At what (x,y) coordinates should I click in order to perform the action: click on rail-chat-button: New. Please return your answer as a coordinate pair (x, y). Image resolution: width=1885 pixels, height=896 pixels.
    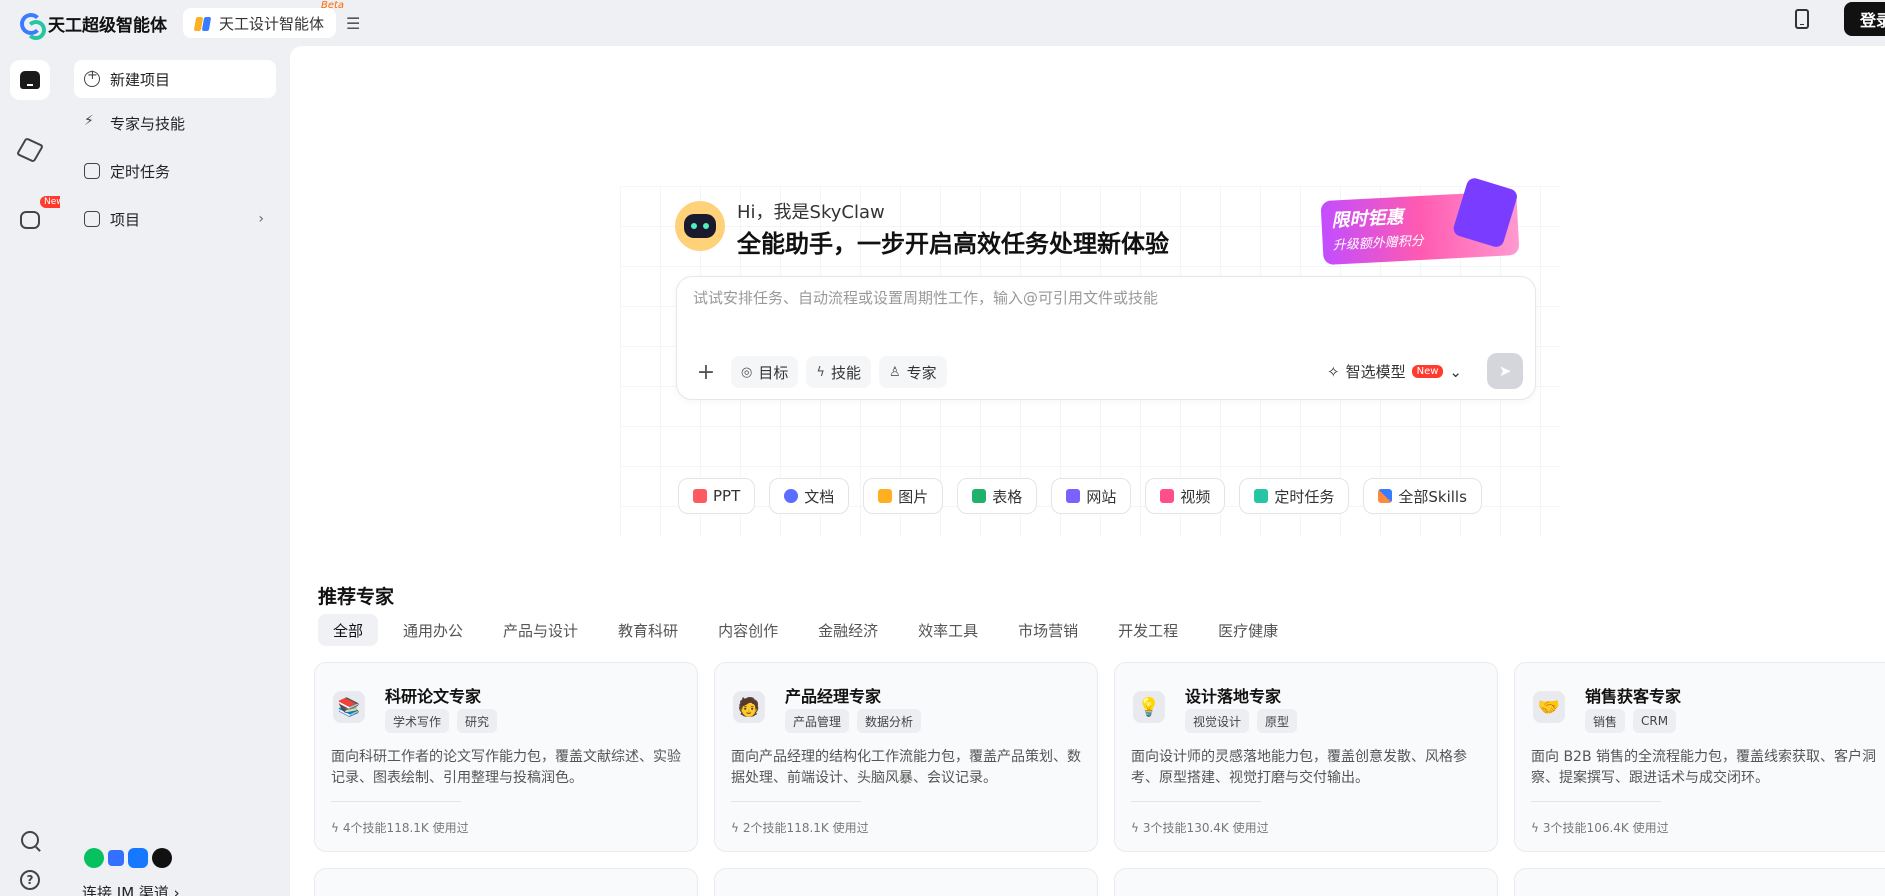
    Looking at the image, I should click on (39, 218).